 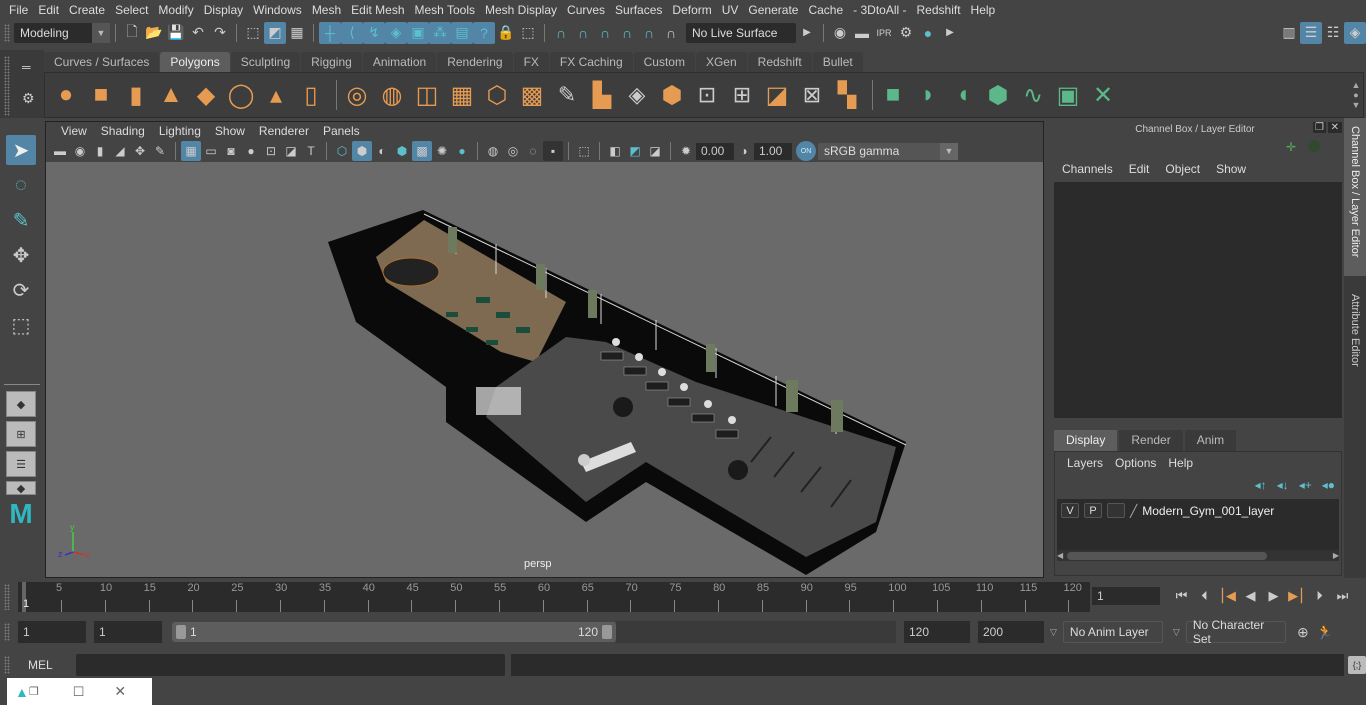 I want to click on magnet-grid-icon: ∩, so click(x=561, y=33).